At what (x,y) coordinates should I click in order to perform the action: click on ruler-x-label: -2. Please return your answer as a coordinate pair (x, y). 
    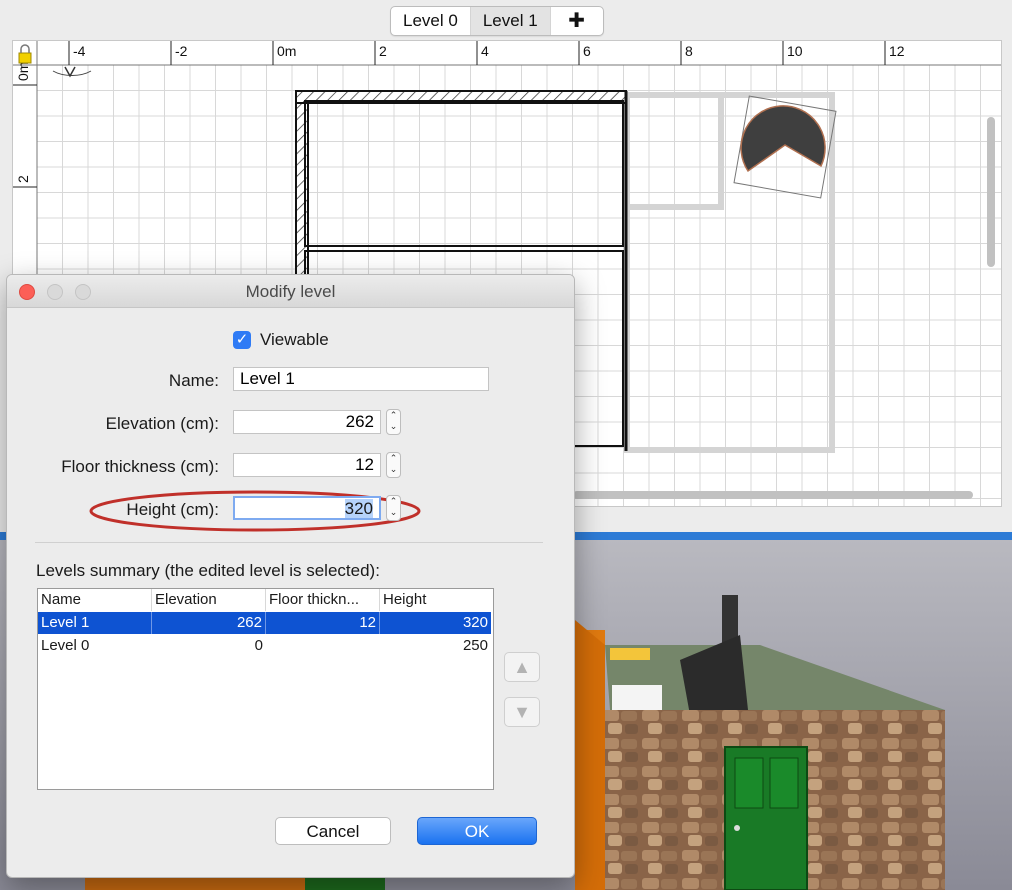
    Looking at the image, I should click on (181, 51).